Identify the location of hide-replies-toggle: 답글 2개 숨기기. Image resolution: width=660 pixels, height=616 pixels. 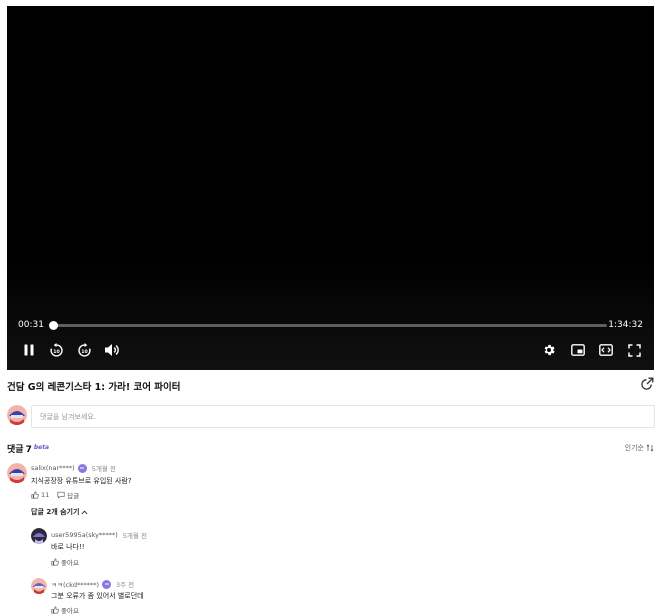
(59, 512).